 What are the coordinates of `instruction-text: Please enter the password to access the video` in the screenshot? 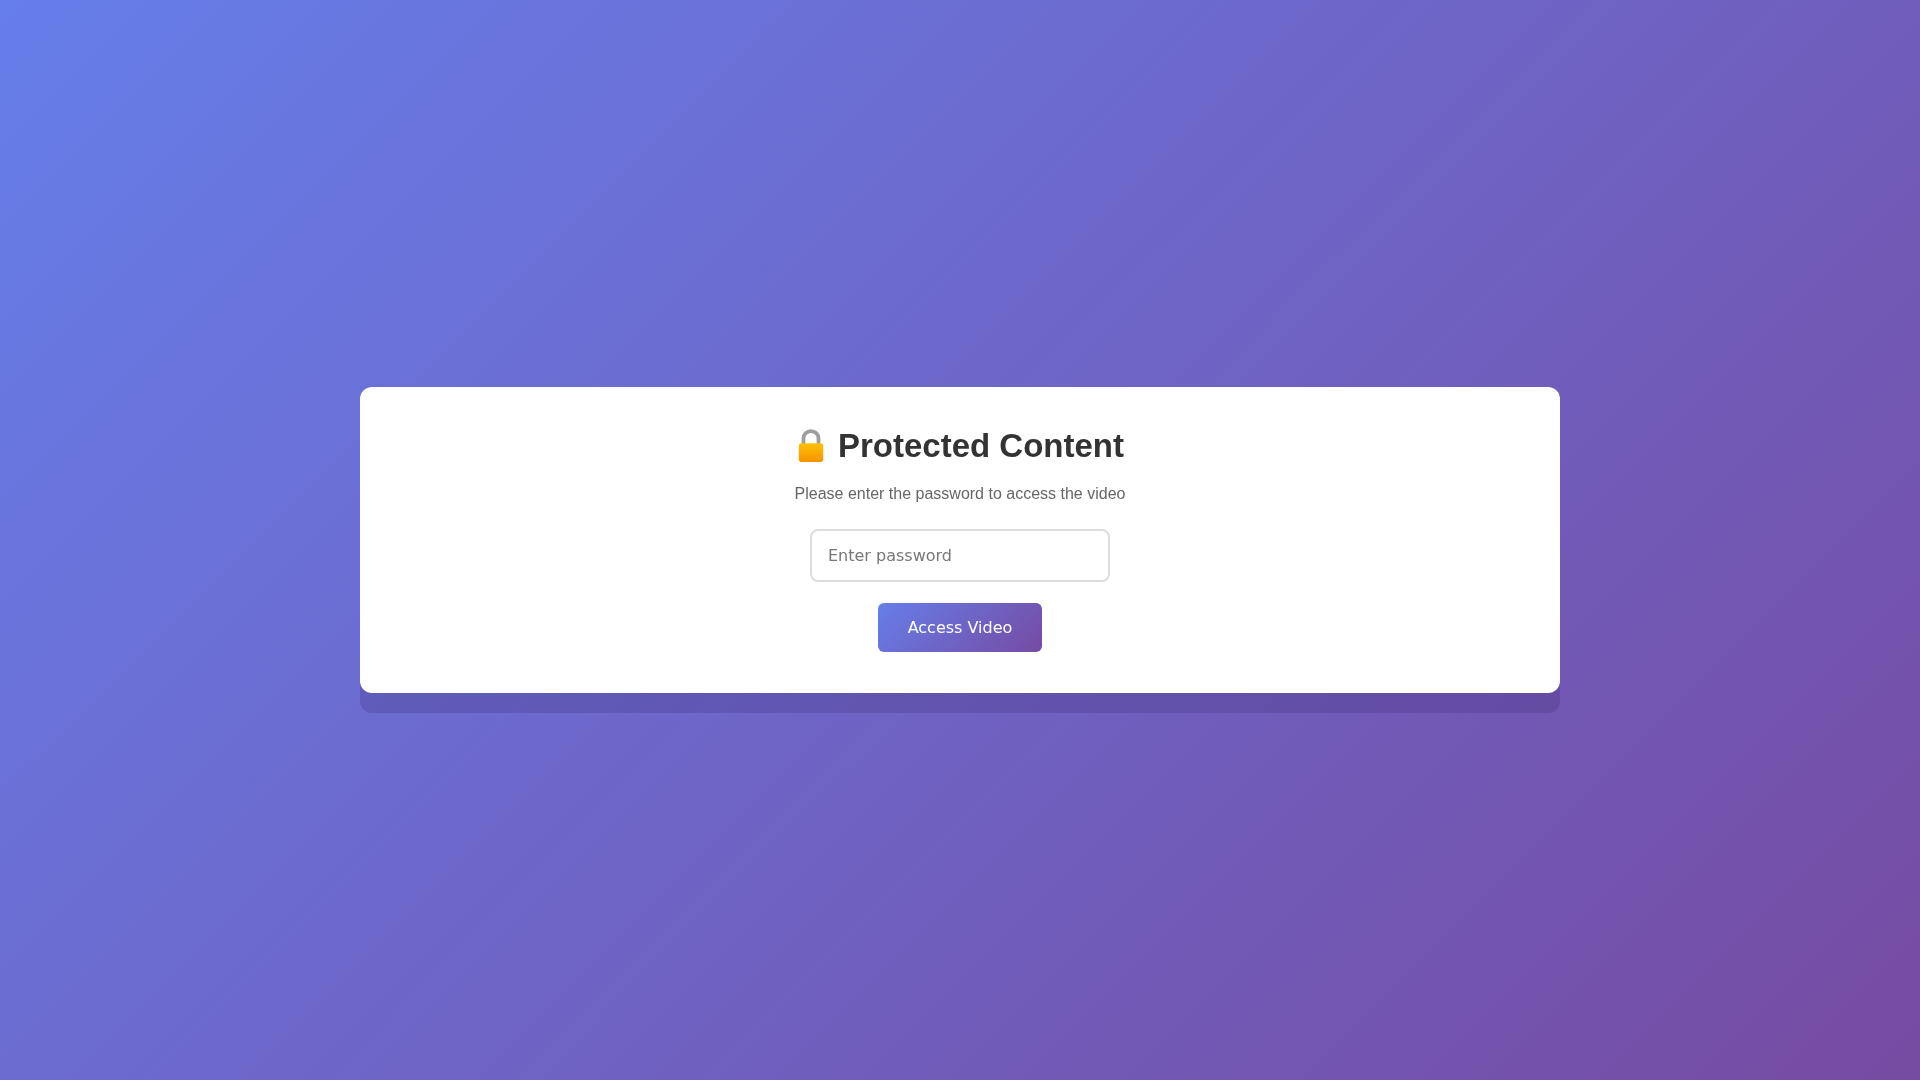 It's located at (960, 494).